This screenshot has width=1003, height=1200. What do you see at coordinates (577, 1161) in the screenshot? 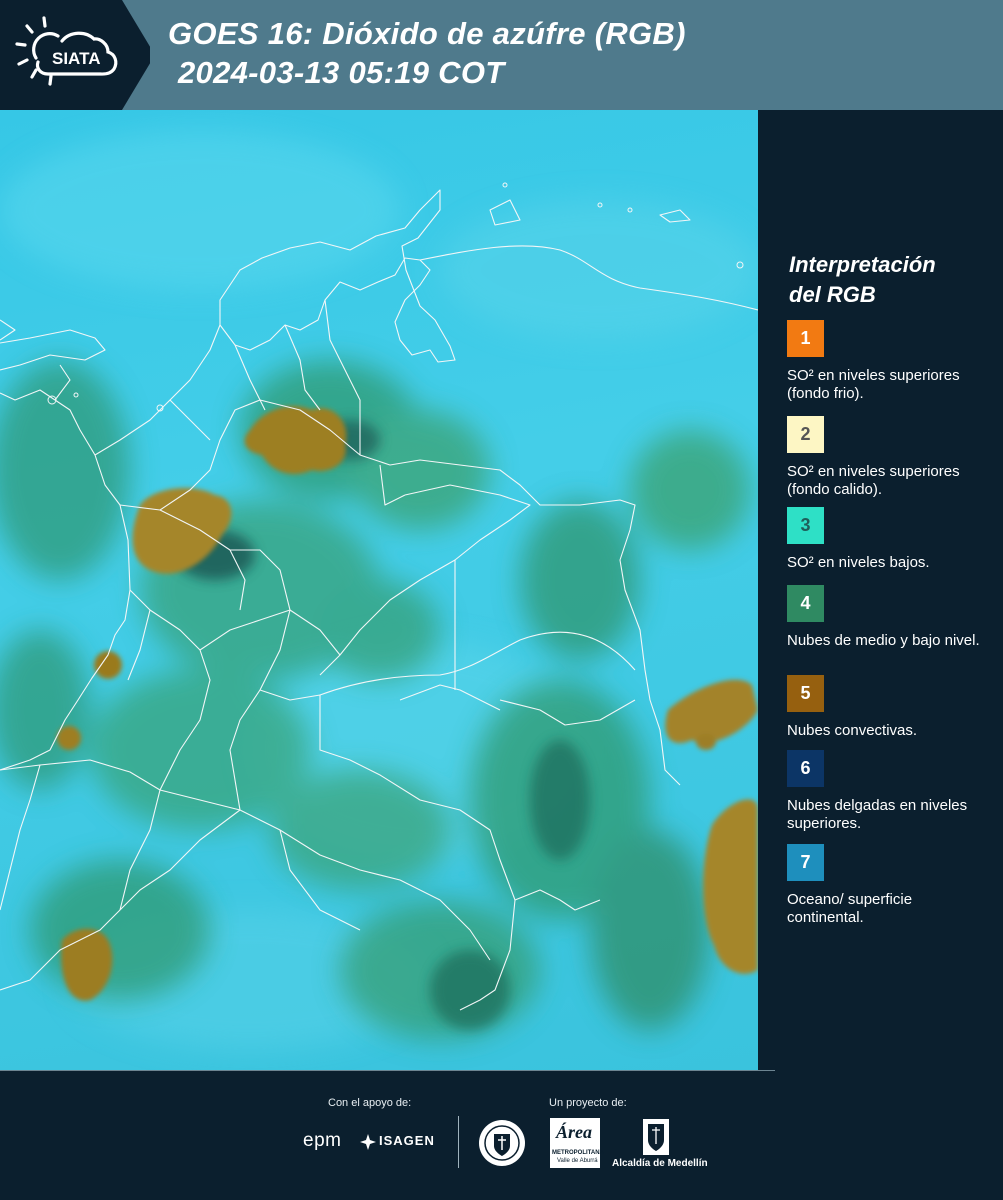
I see `sponsor-metro-sub2: Valle de Aburrá` at bounding box center [577, 1161].